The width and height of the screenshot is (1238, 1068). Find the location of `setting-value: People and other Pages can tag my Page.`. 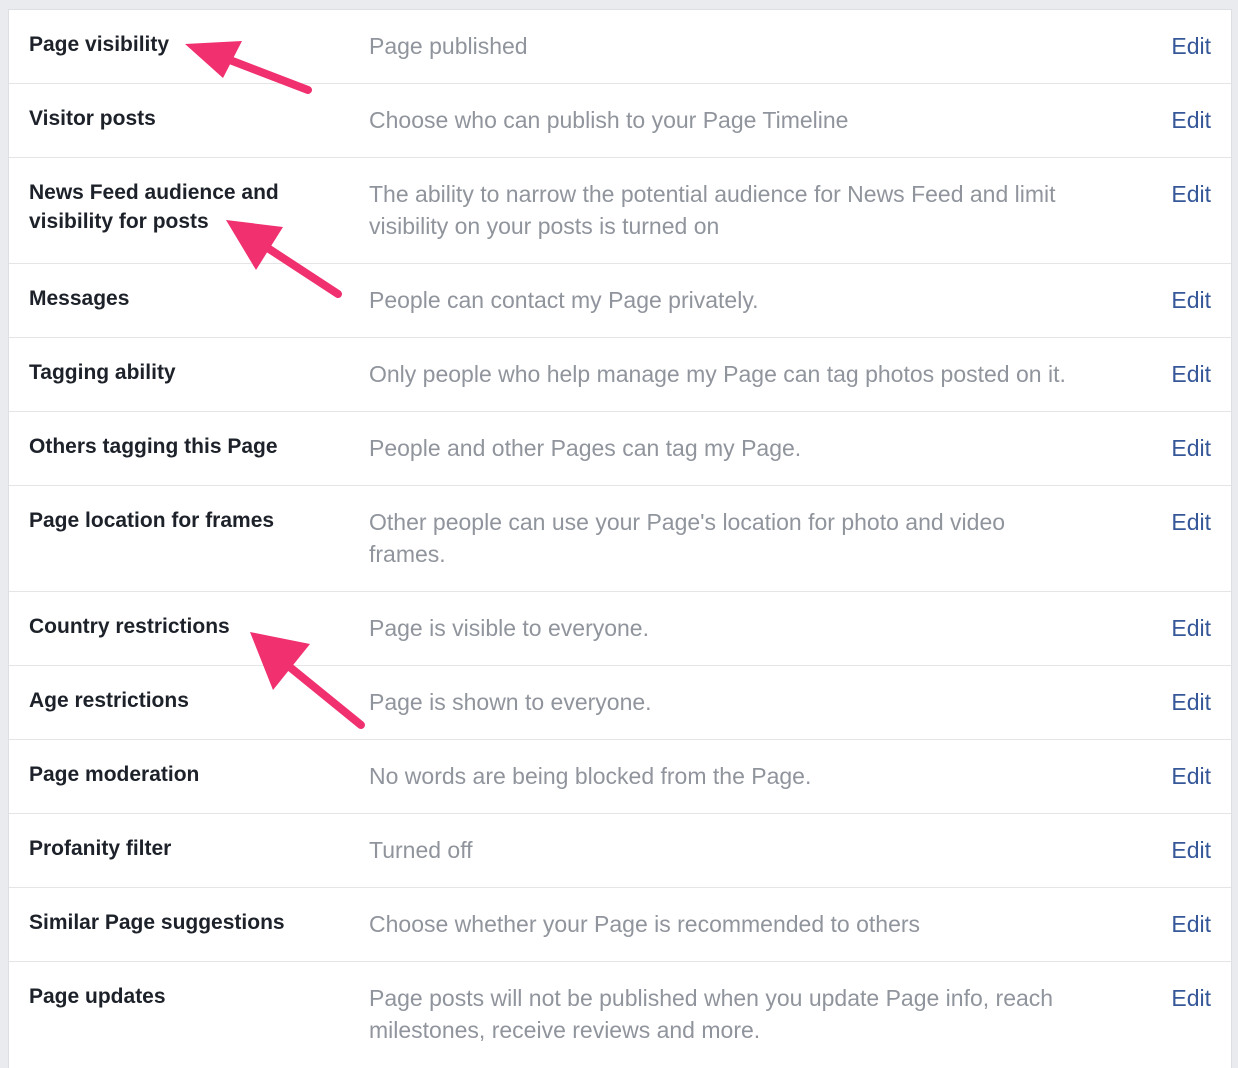

setting-value: People and other Pages can tag my Page. is located at coordinates (585, 448).